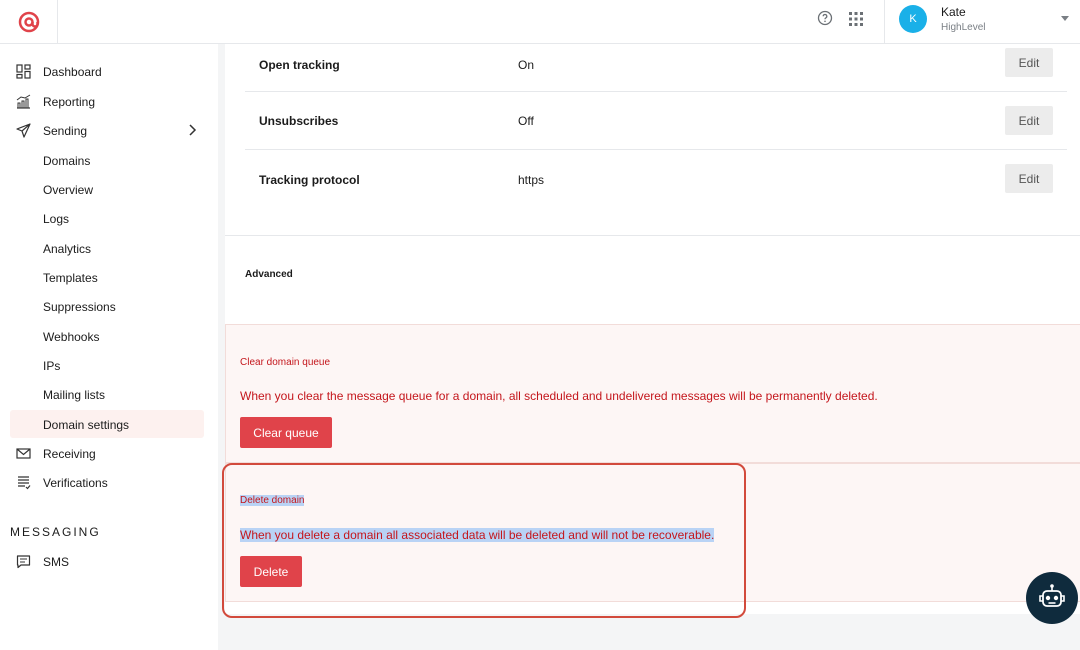  Describe the element at coordinates (193, 130) in the screenshot. I see `chevron-right-icon` at that location.